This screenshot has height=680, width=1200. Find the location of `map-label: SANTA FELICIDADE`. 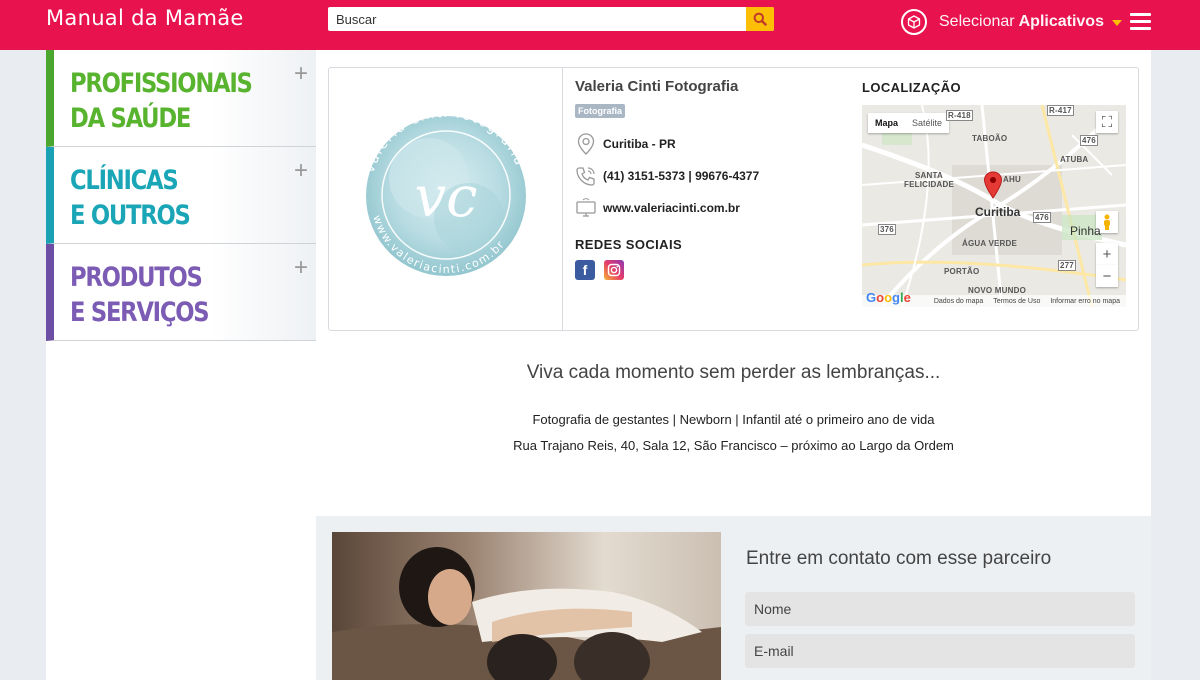

map-label: SANTA FELICIDADE is located at coordinates (929, 180).